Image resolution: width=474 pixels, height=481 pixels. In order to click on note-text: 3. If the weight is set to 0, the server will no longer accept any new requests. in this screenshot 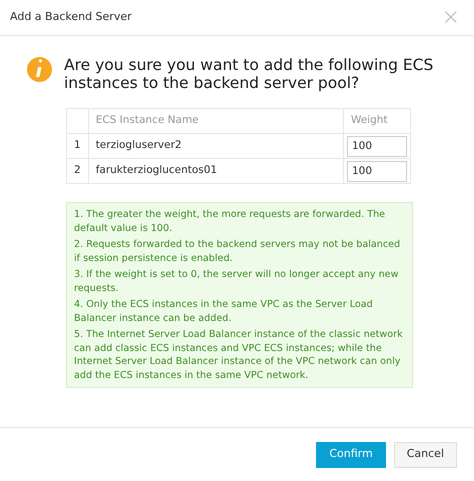, I will do `click(237, 281)`.